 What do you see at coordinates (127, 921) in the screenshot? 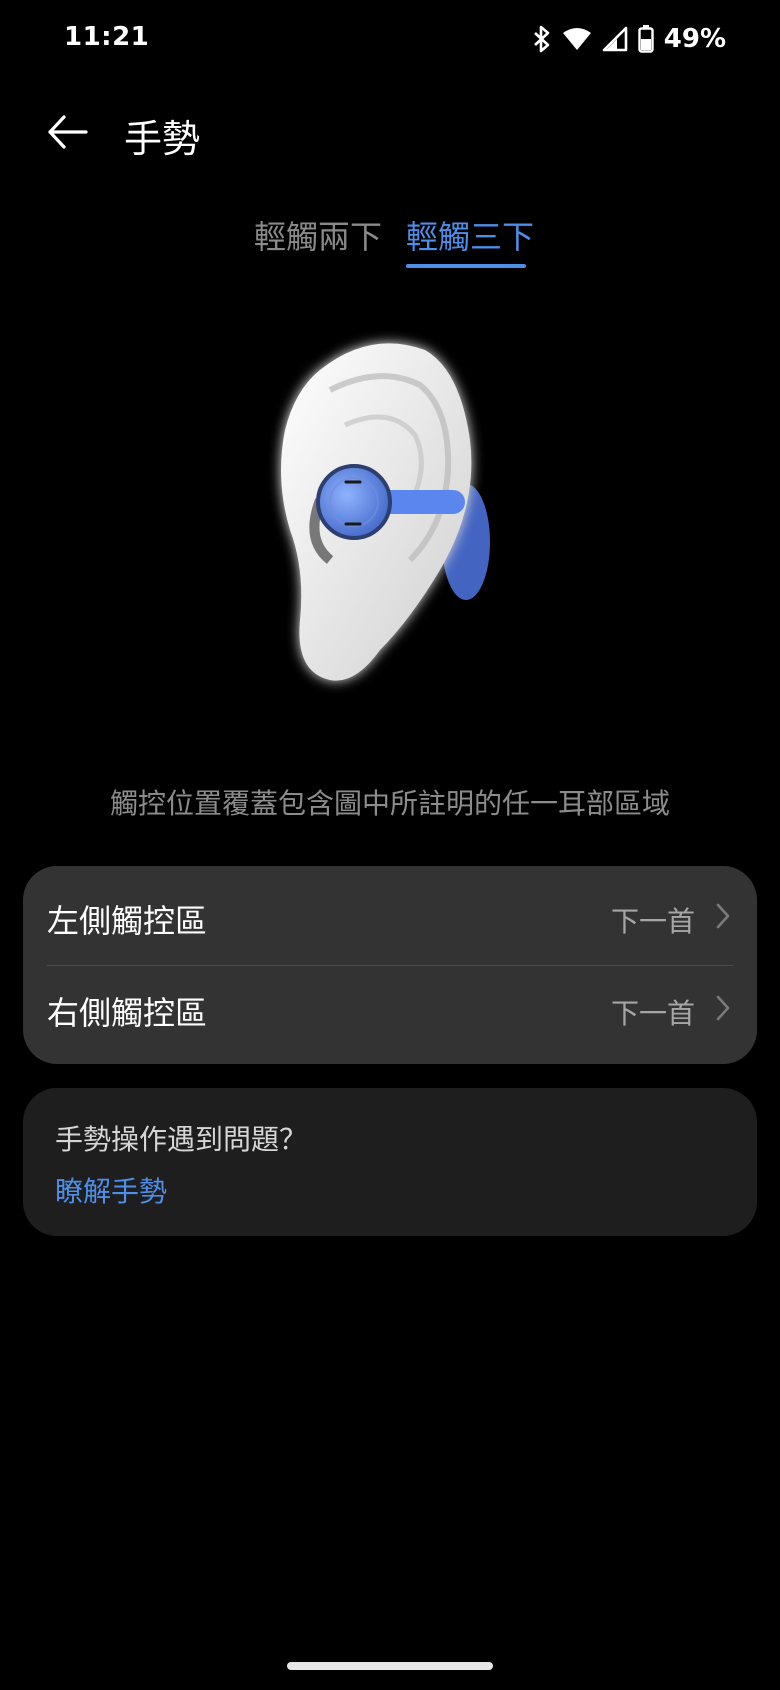
I see `left-touch-zone-label: 左側觸控區` at bounding box center [127, 921].